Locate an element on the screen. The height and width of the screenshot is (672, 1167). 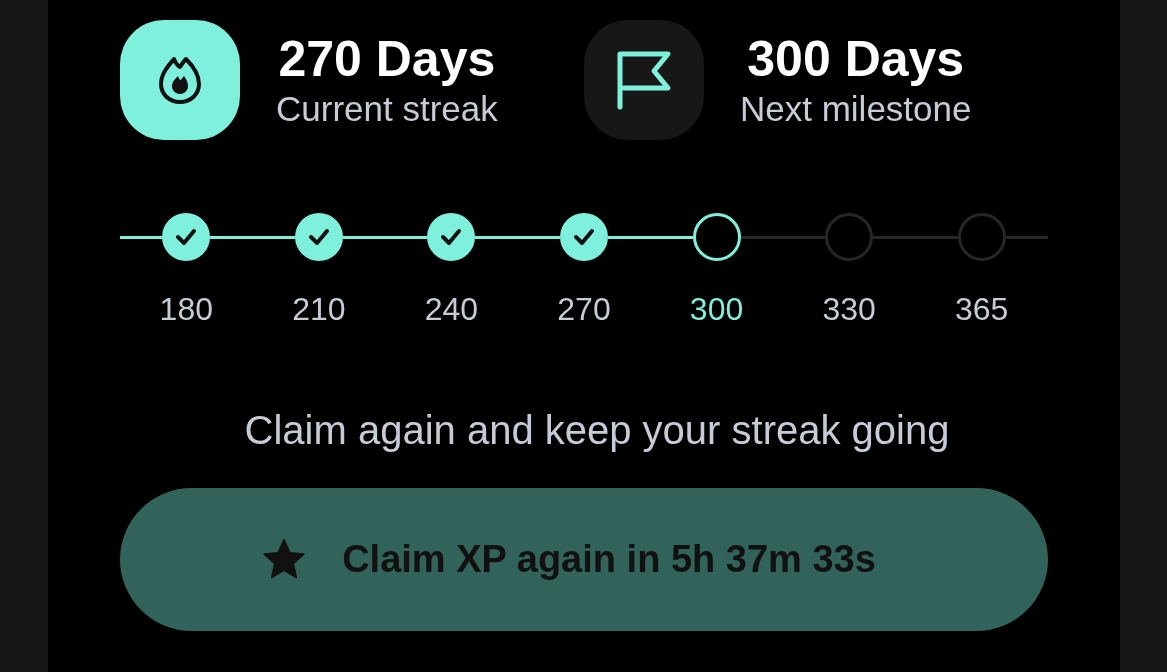
star-icon is located at coordinates (284, 559).